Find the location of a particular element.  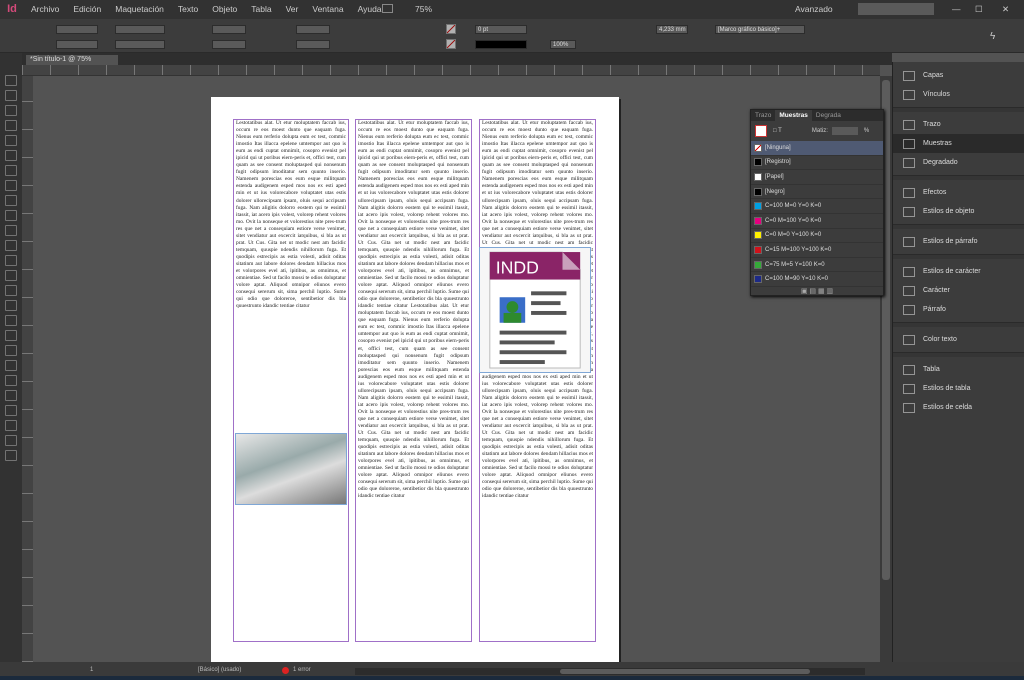

minimize-button: — is located at coordinates (956, 9).